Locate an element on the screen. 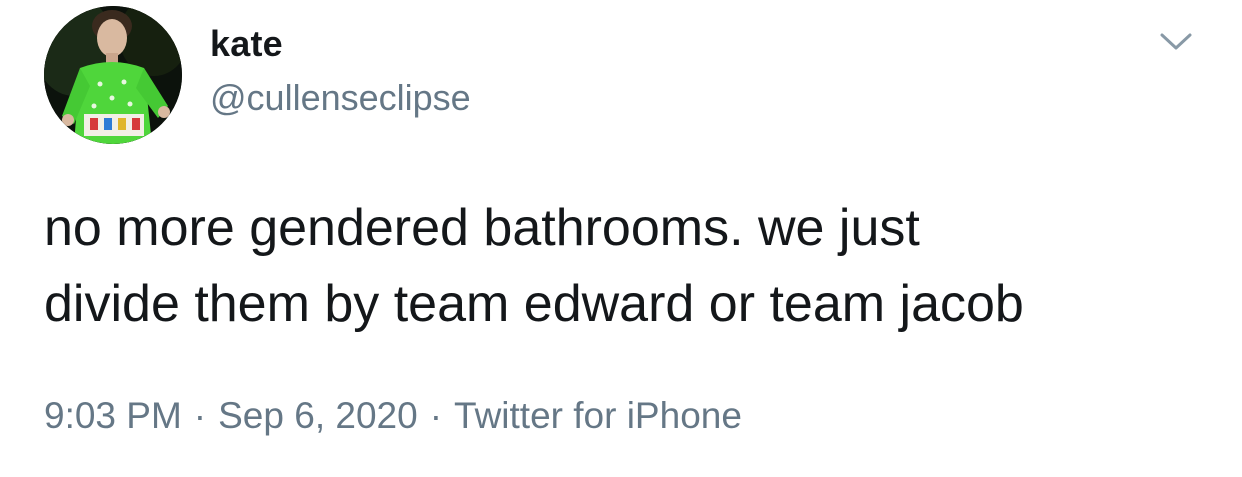  avatar is located at coordinates (113, 75).